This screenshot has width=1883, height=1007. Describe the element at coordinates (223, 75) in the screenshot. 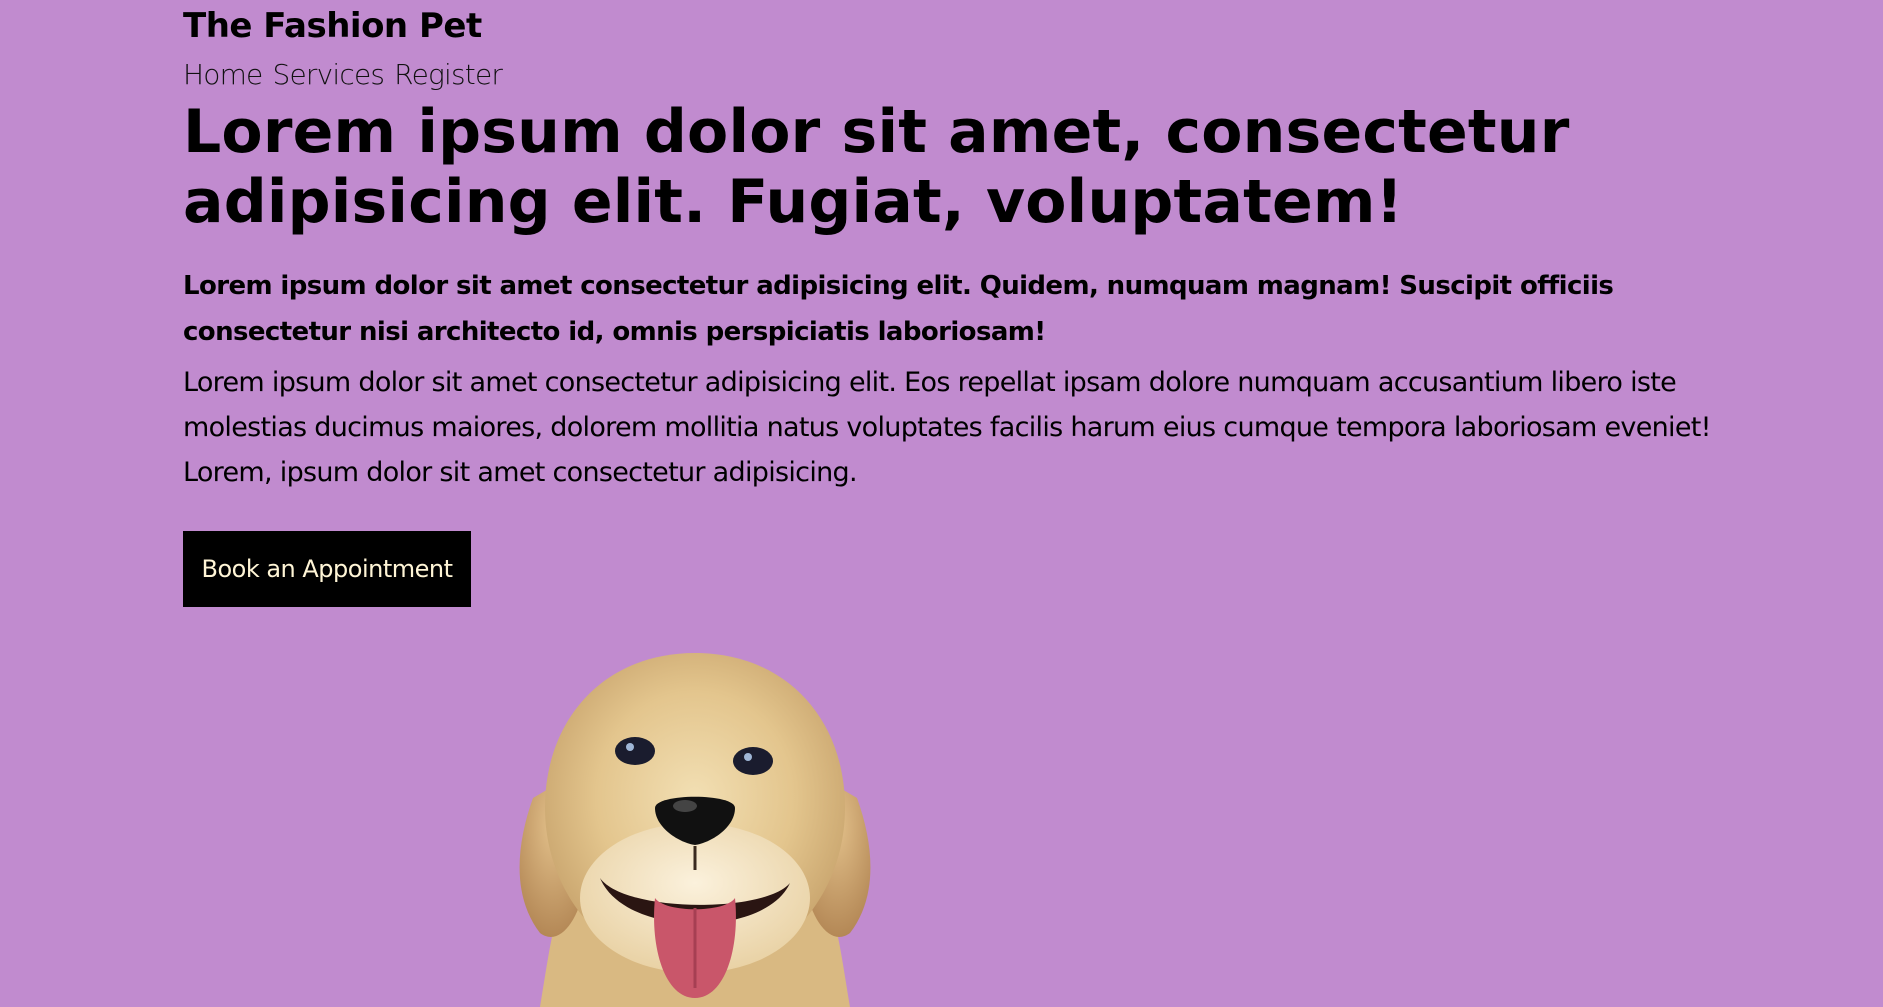

I see `nav-home-link: Home` at that location.